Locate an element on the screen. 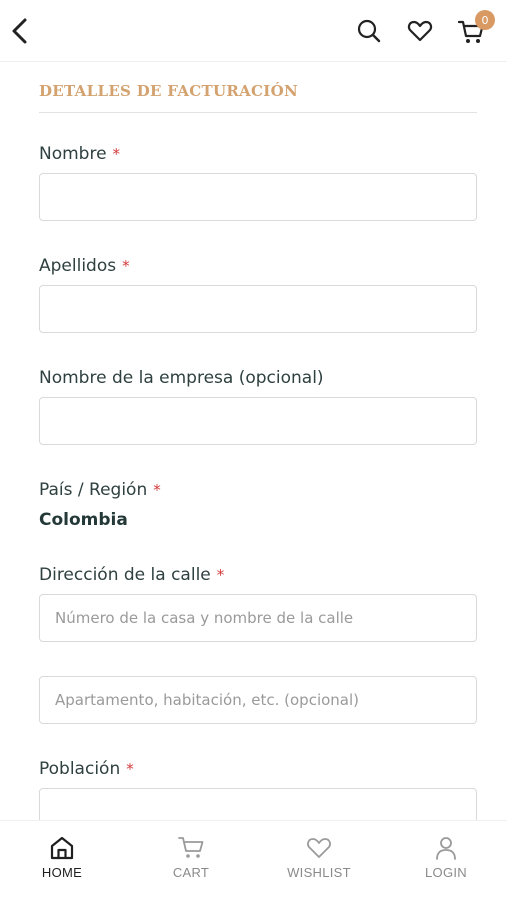 Image resolution: width=507 pixels, height=900 pixels. top-bar: 0 is located at coordinates (253, 31).